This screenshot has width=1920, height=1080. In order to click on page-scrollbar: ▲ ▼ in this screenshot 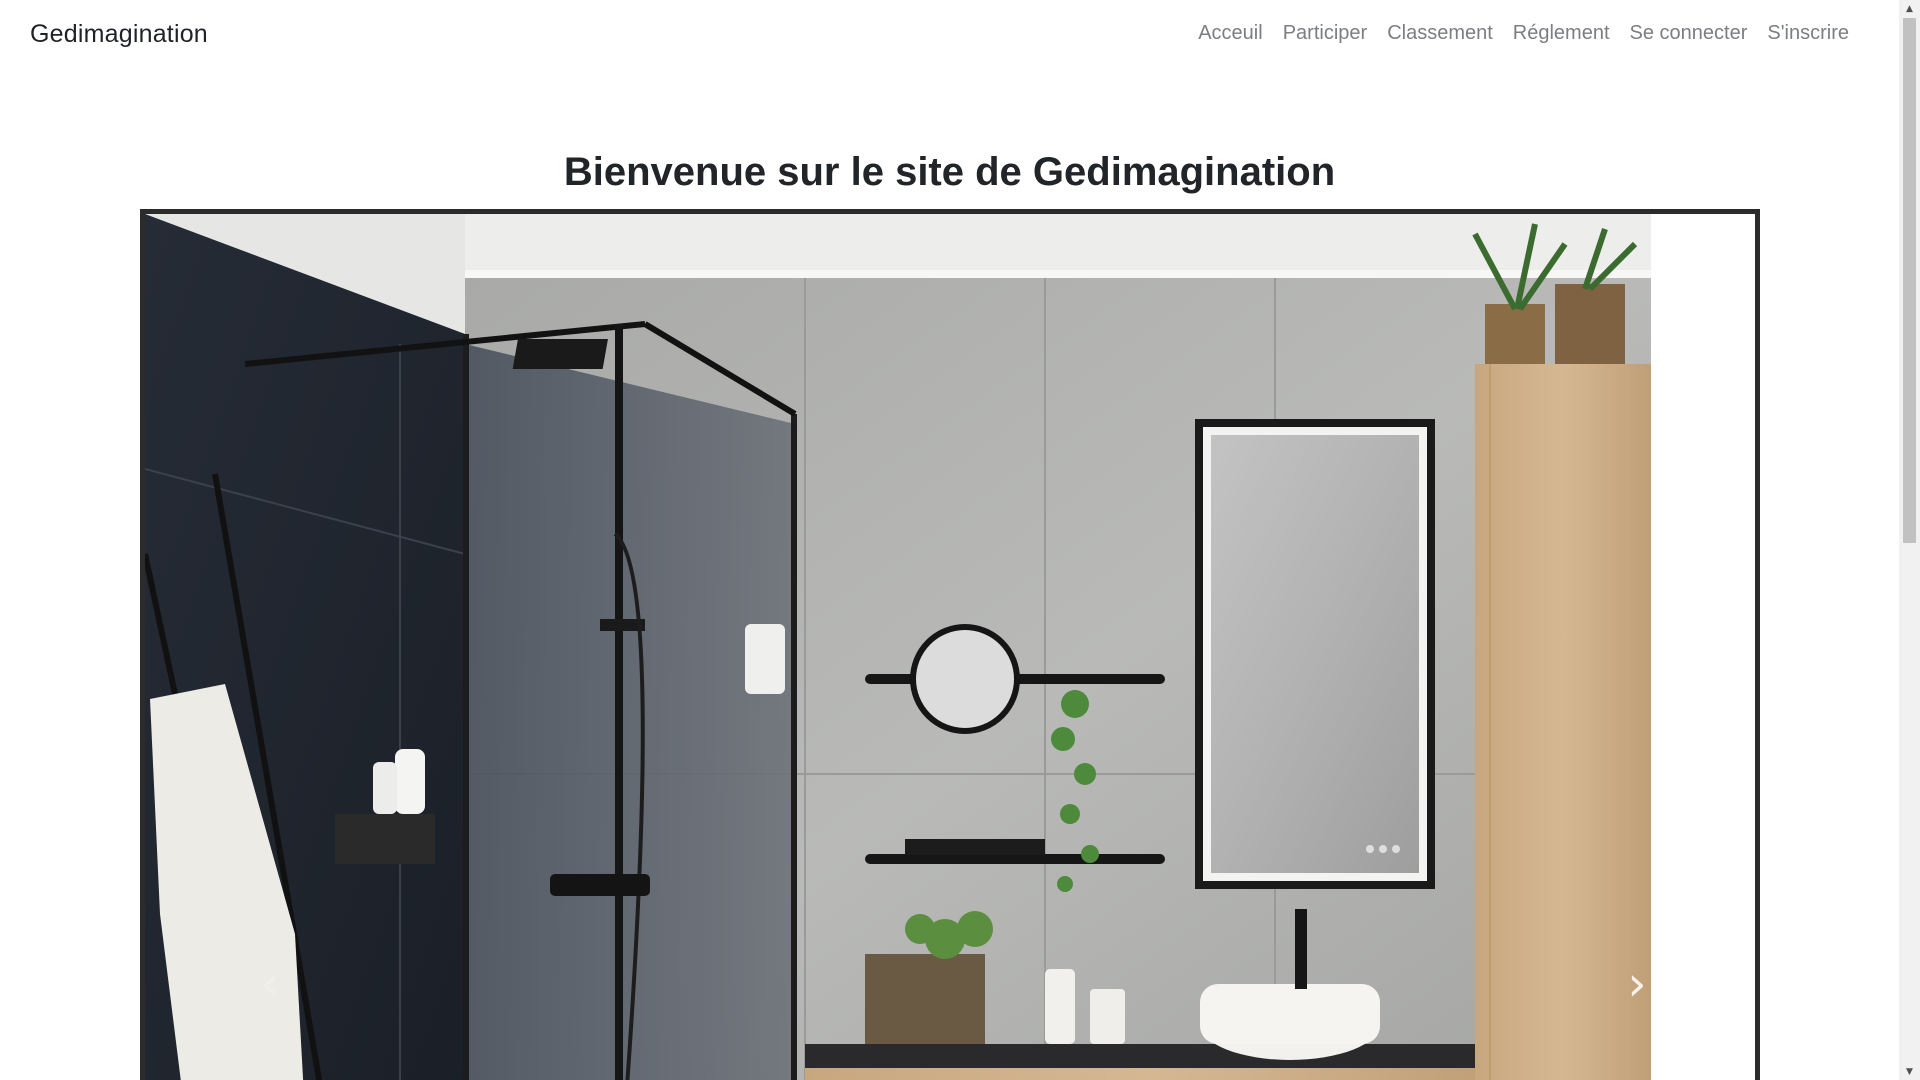, I will do `click(1909, 540)`.